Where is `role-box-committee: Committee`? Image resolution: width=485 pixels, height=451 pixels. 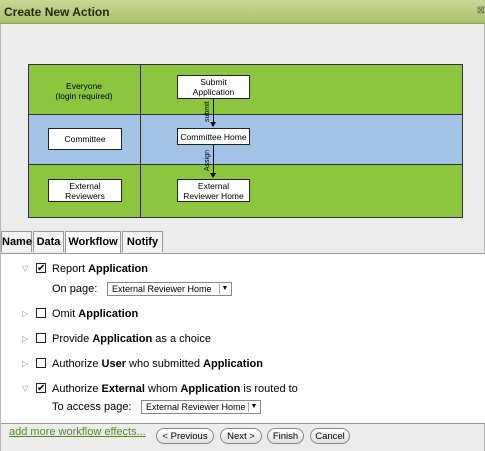 role-box-committee: Committee is located at coordinates (85, 139).